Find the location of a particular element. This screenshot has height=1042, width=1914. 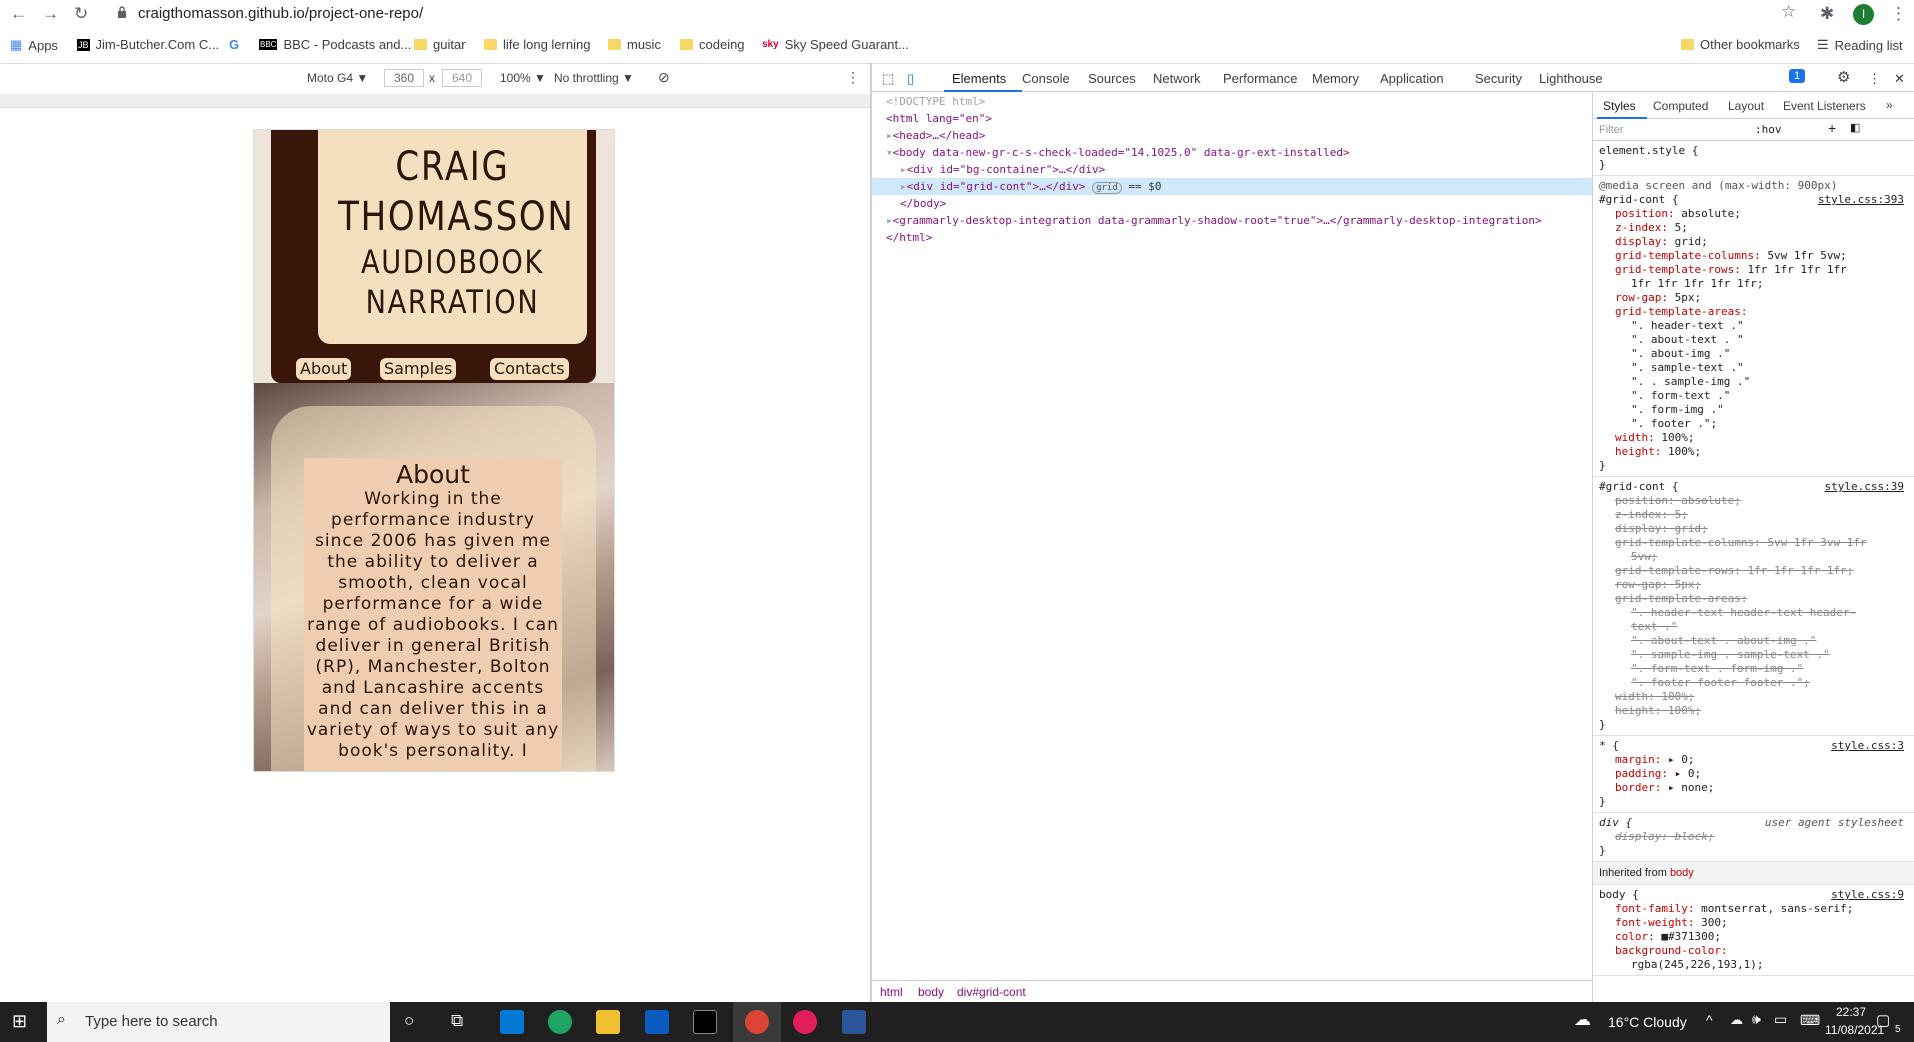

tab-computed: Computed is located at coordinates (1680, 106).